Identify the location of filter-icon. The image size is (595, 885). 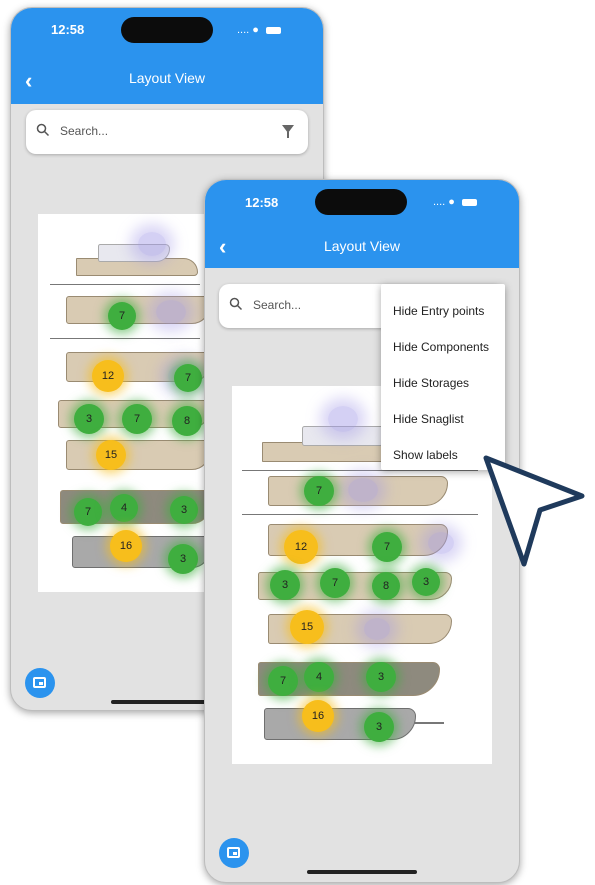
(288, 131).